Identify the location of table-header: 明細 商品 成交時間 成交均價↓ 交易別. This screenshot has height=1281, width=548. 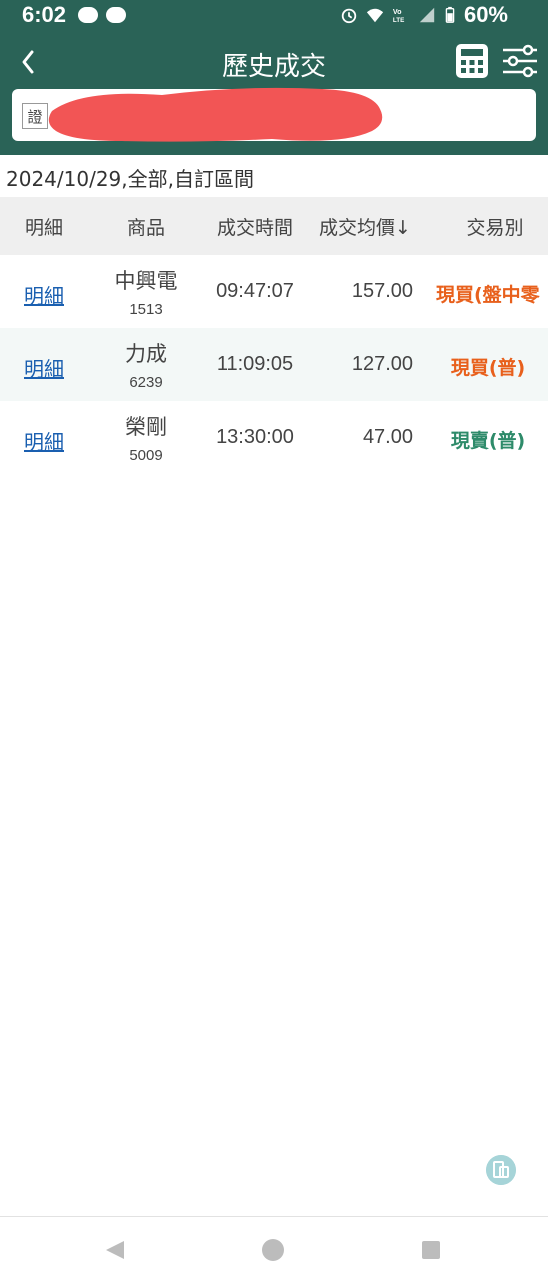
(274, 226).